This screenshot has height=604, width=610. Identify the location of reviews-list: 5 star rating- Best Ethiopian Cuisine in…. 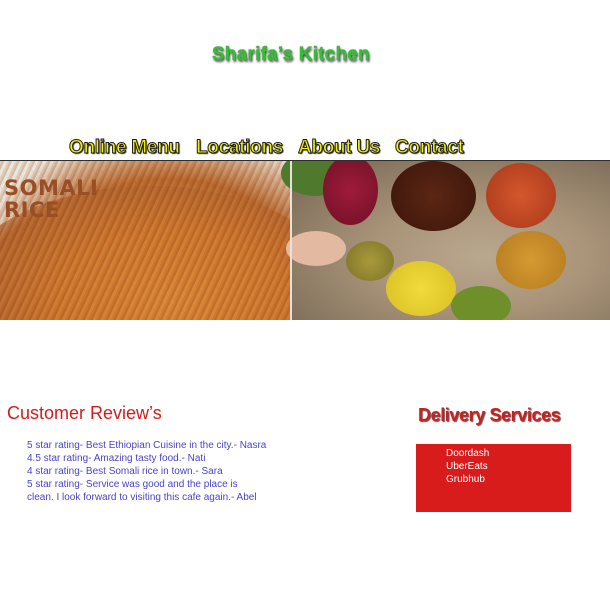
(147, 471).